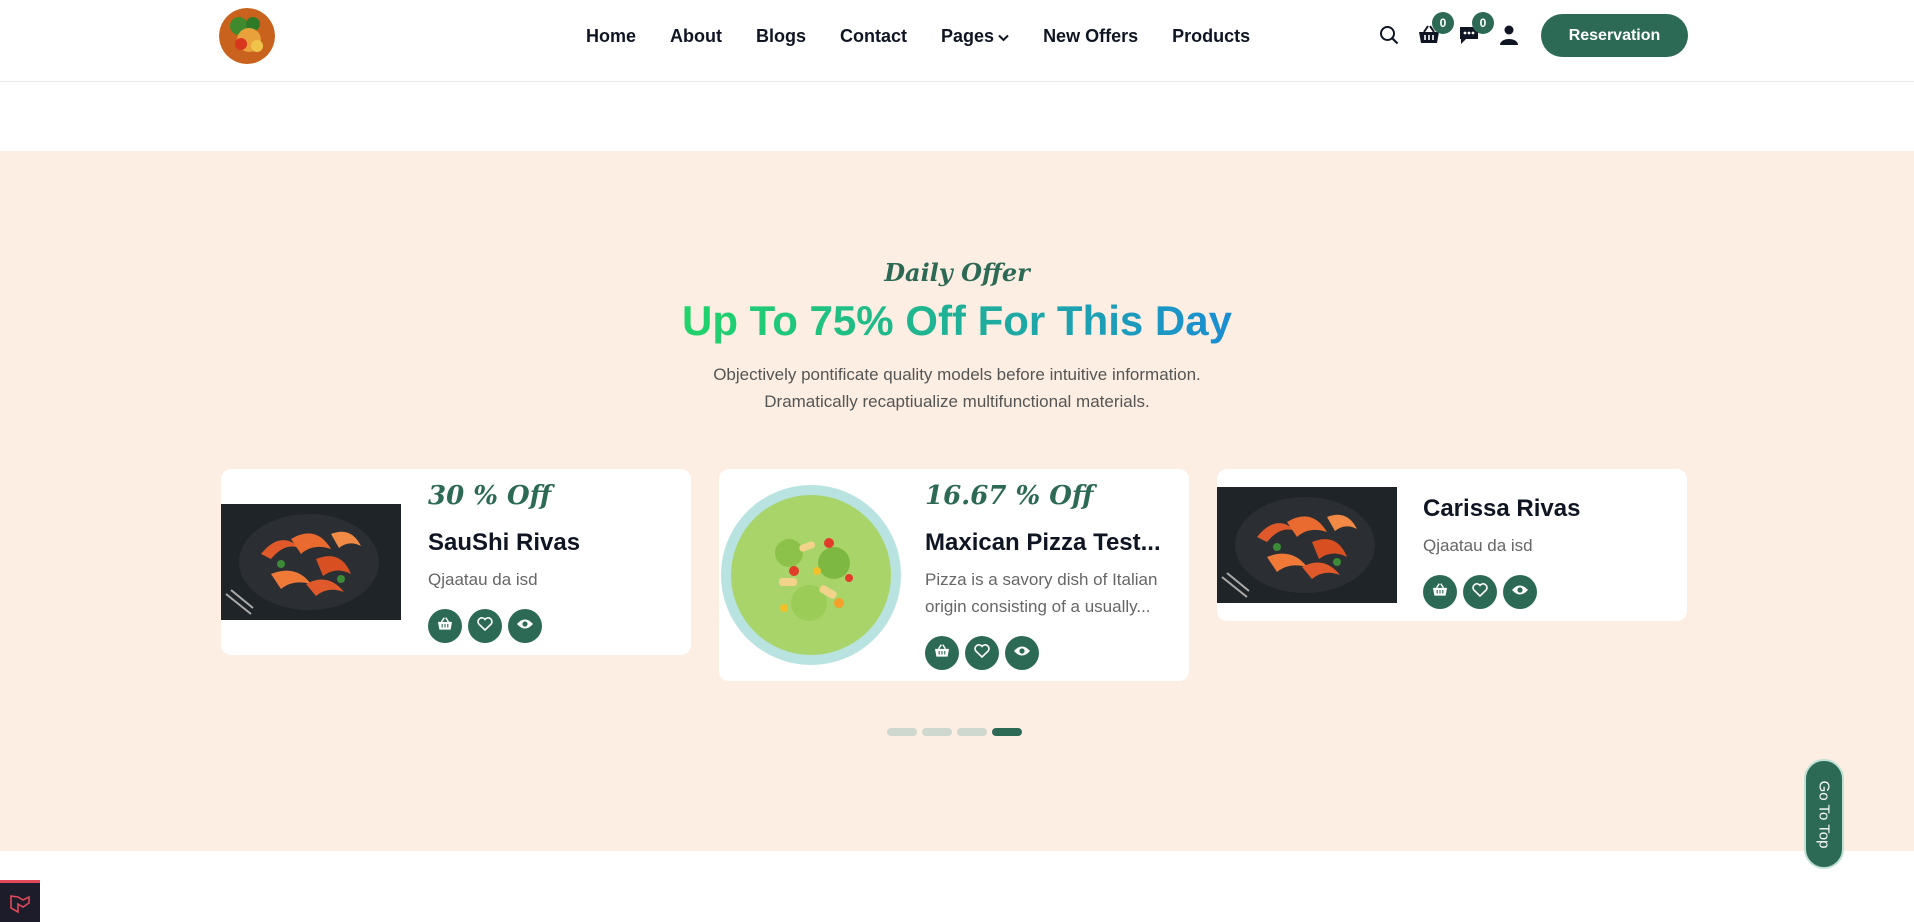 This screenshot has height=922, width=1914. I want to click on section-title: Up To 75% Off For This Day, so click(957, 320).